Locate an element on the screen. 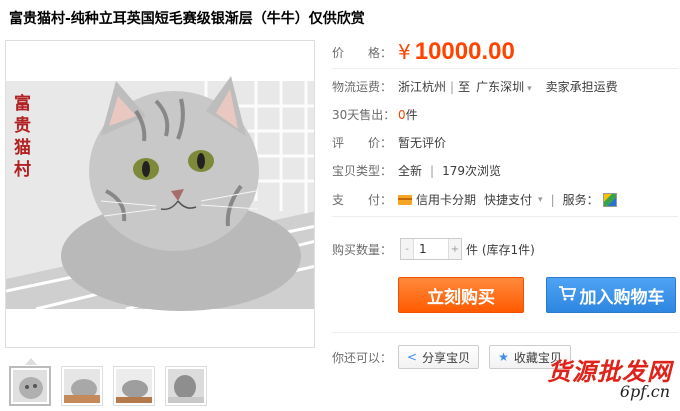 This screenshot has width=680, height=411. shipping-row: 物流运费： 浙江杭州 | 至 广东深圳 ▾ 卖家承担运费 is located at coordinates (475, 86).